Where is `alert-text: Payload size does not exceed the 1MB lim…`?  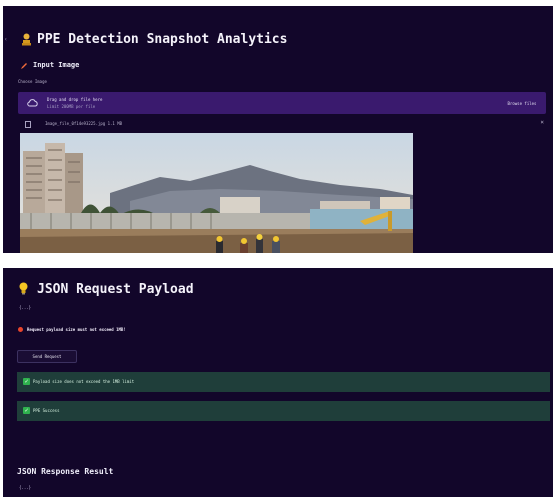
alert-text: Payload size does not exceed the 1MB lim… is located at coordinates (84, 381).